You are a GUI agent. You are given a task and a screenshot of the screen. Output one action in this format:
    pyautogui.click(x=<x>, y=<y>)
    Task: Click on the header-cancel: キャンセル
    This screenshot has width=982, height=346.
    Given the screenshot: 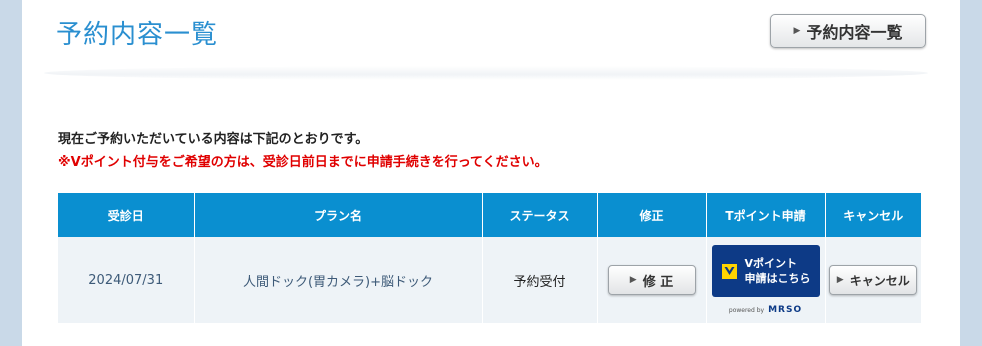 What is the action you would take?
    pyautogui.click(x=873, y=215)
    